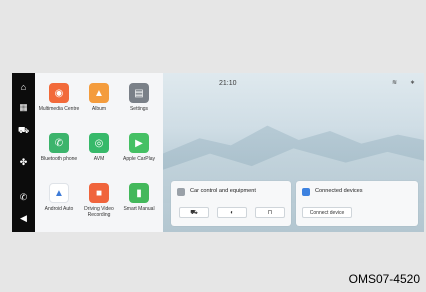 The image size is (426, 292). I want to click on app-bluetooth-phone: ✆ Bluetooth phone, so click(59, 147).